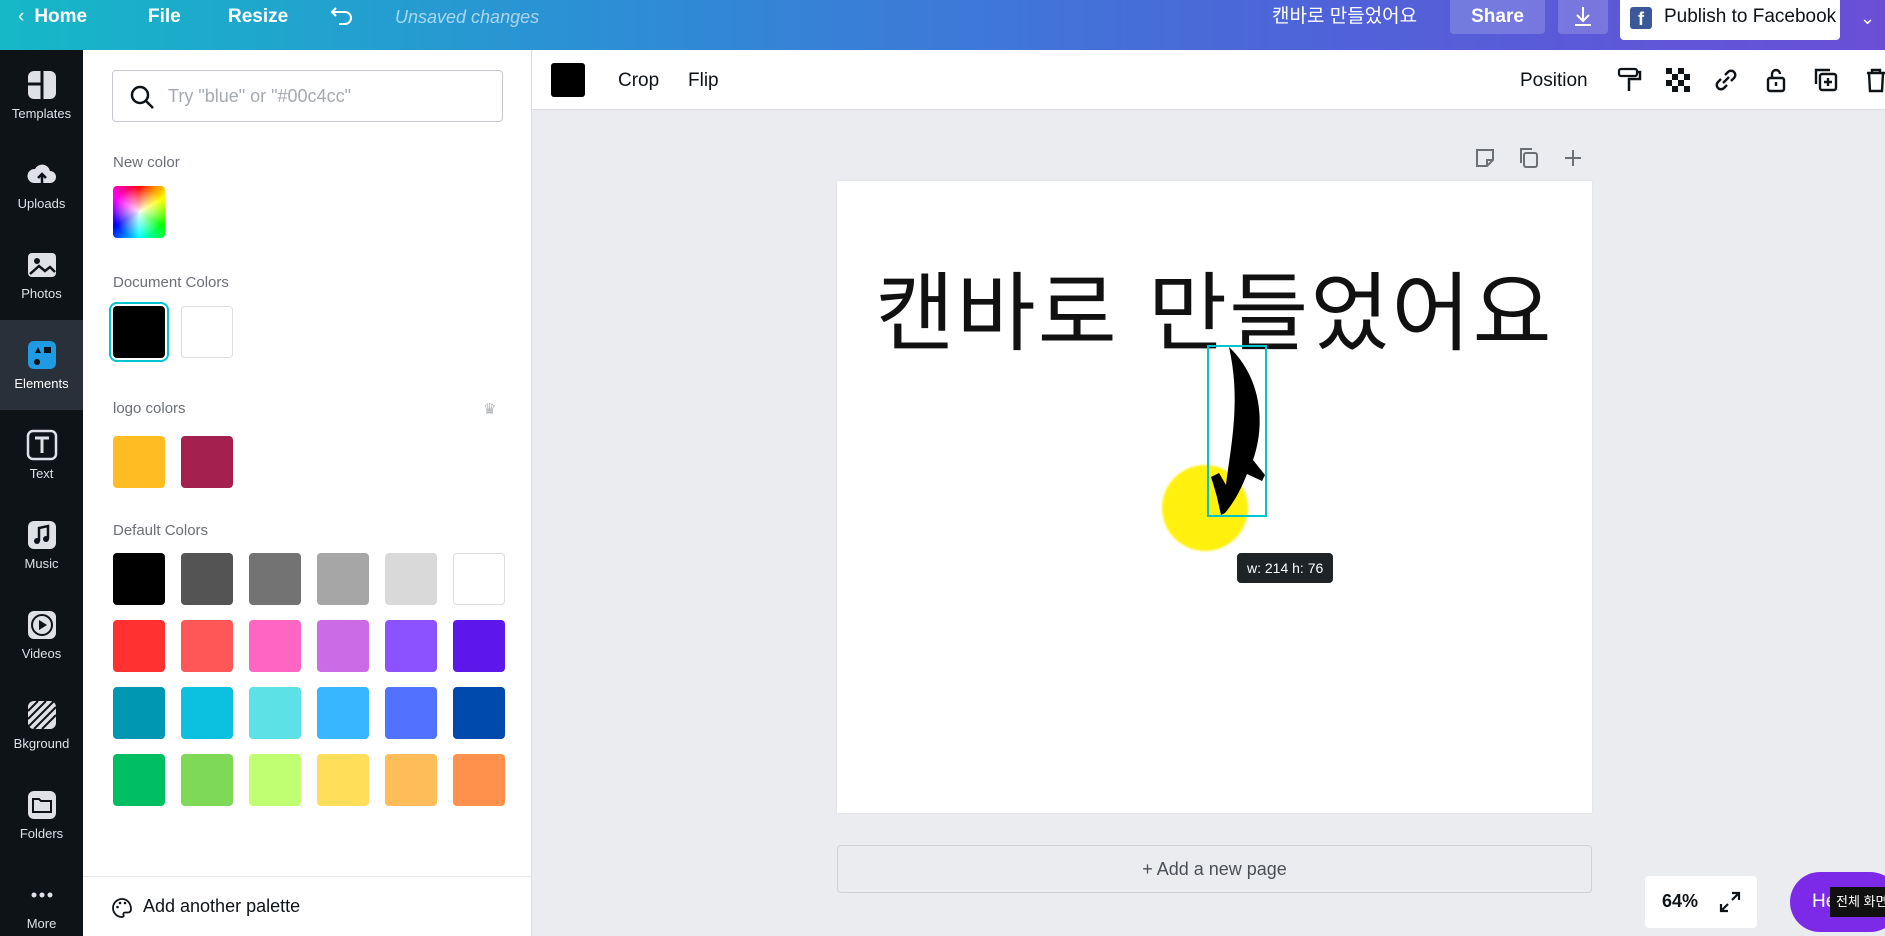  Describe the element at coordinates (41, 174) in the screenshot. I see `upload-icon` at that location.